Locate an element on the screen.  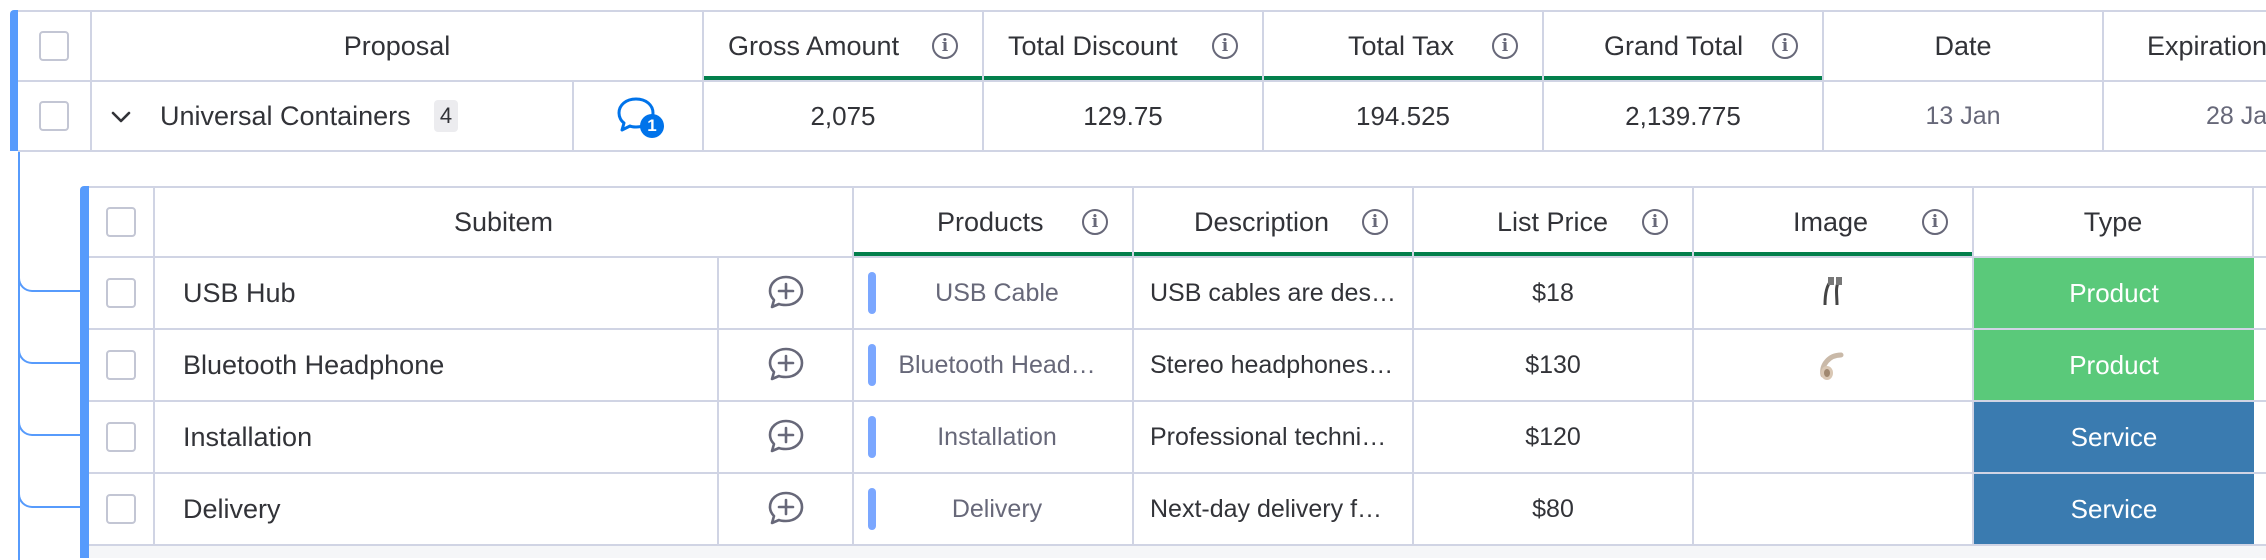
product-cell: Installation is located at coordinates (994, 437).